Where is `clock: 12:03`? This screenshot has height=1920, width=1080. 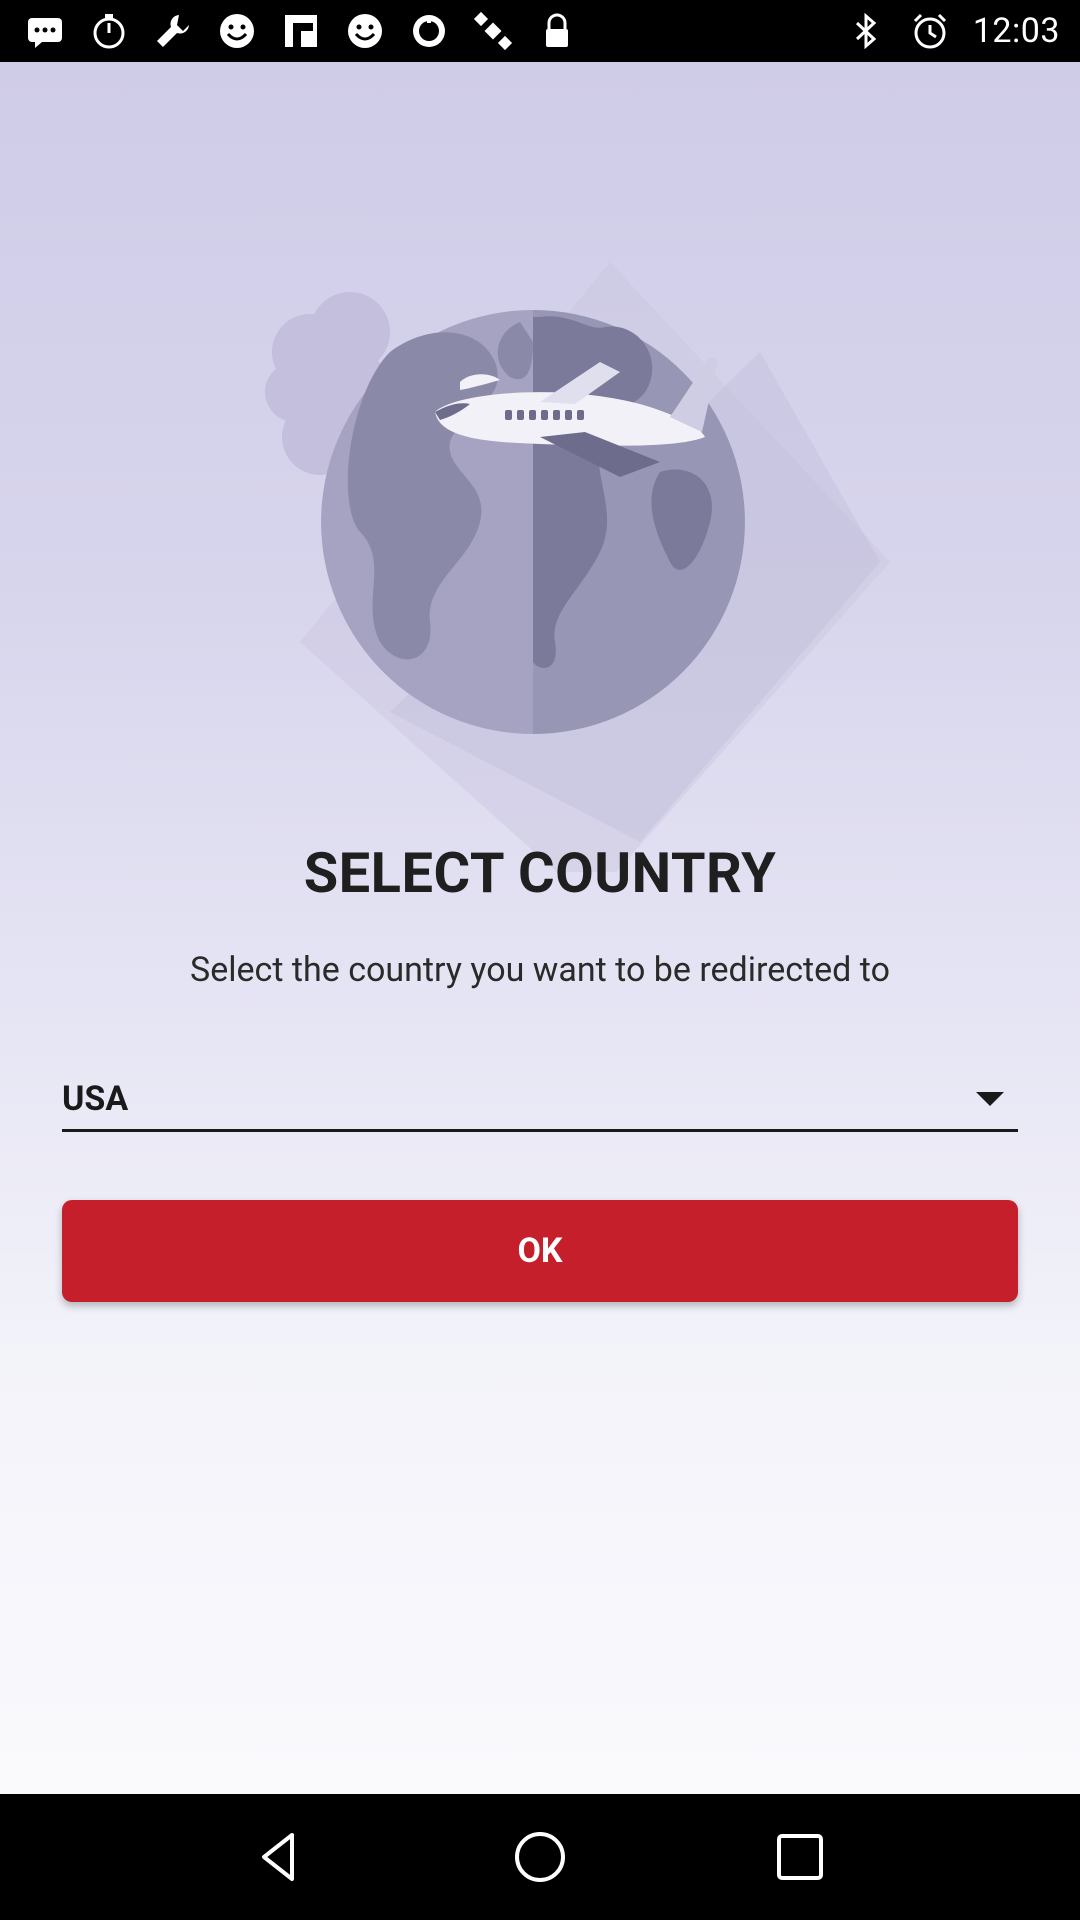 clock: 12:03 is located at coordinates (1016, 31).